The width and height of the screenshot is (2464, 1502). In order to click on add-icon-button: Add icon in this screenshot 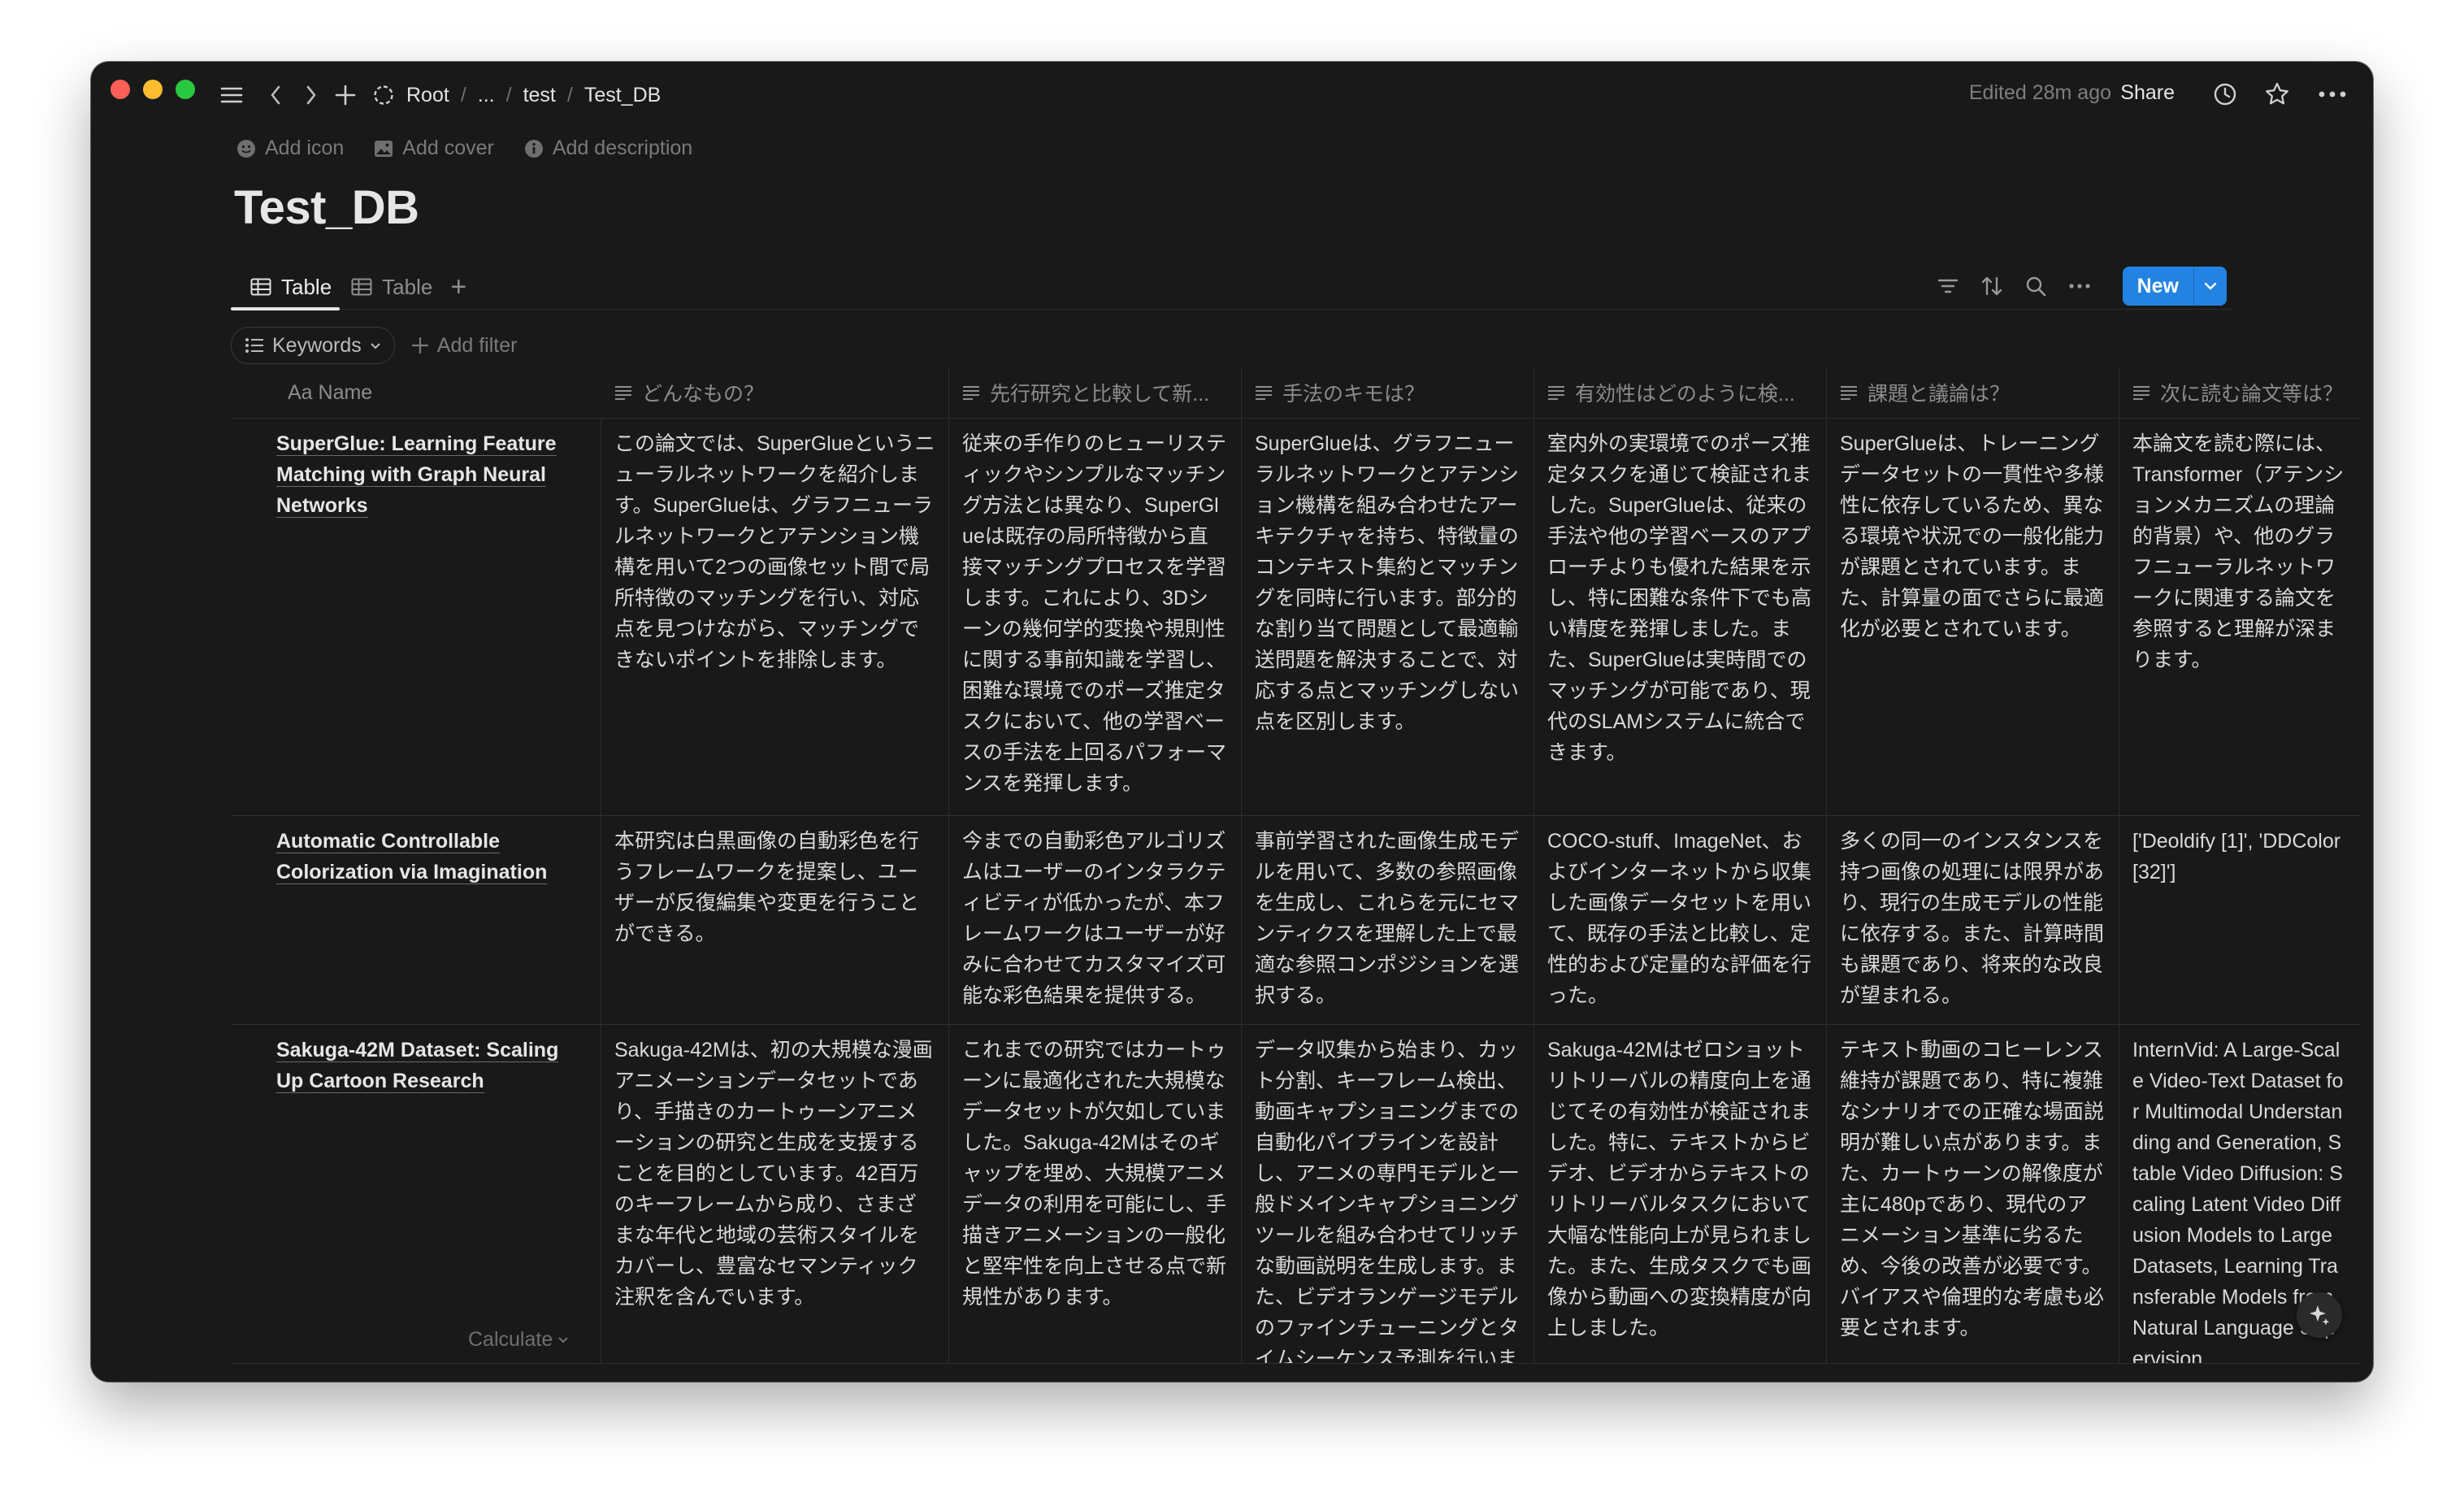, I will do `click(290, 148)`.